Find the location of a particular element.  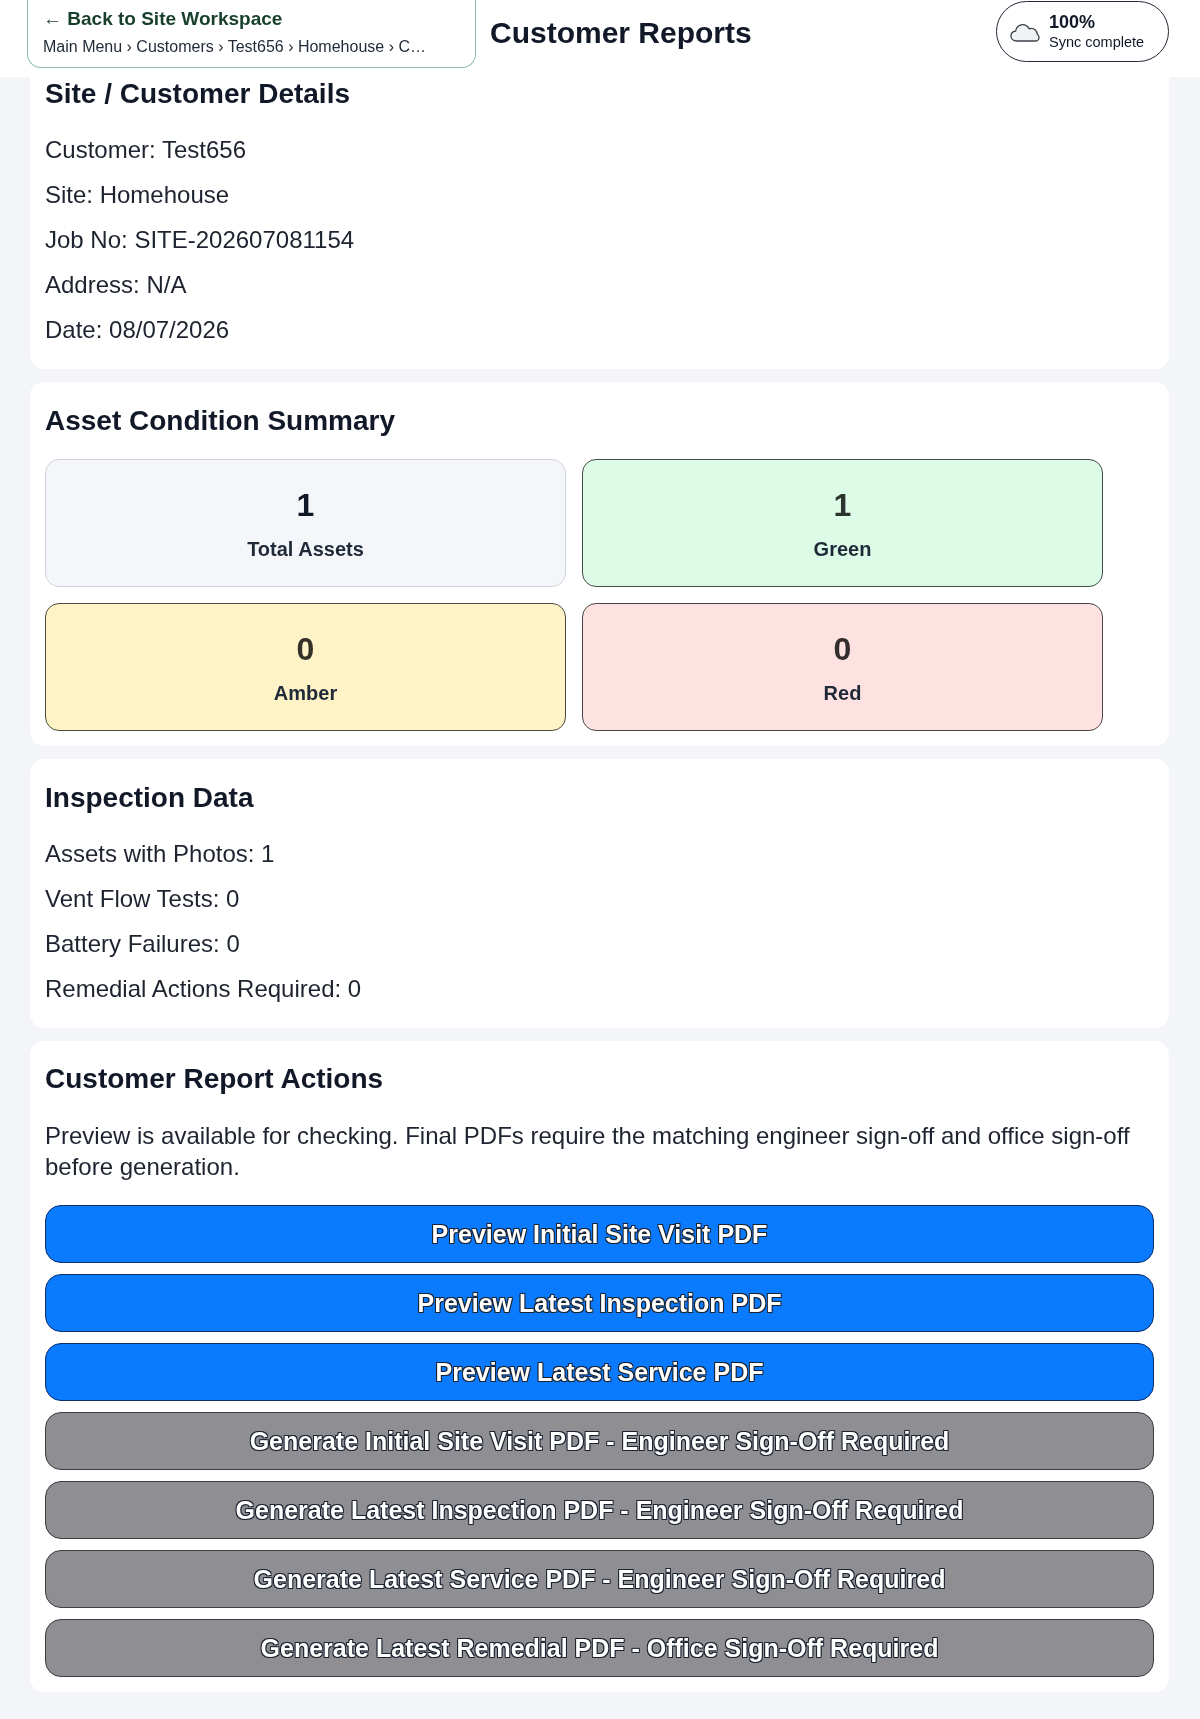

section-title: Inspection Data is located at coordinates (150, 798).